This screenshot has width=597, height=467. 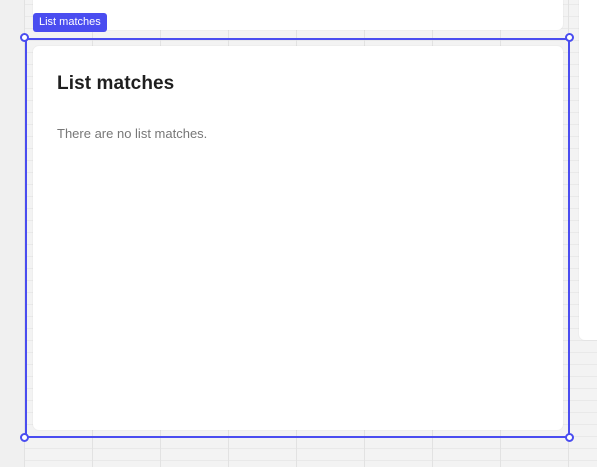 I want to click on resize-handle-top-right, so click(x=569, y=37).